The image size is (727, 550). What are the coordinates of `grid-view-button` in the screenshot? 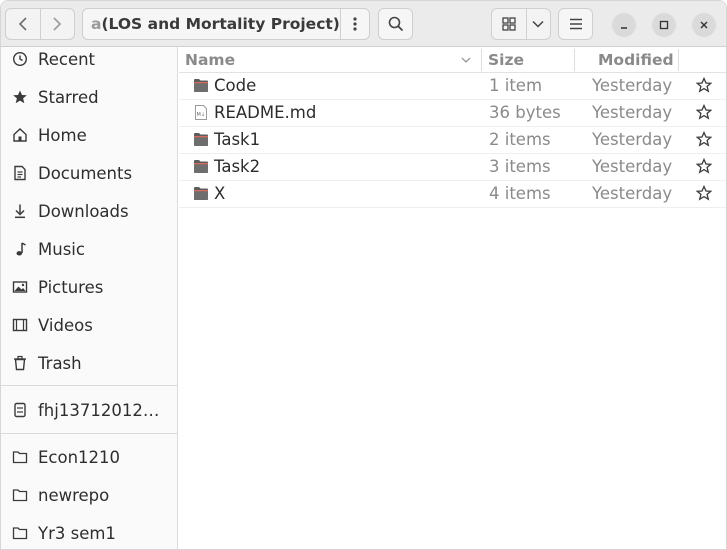 It's located at (509, 24).